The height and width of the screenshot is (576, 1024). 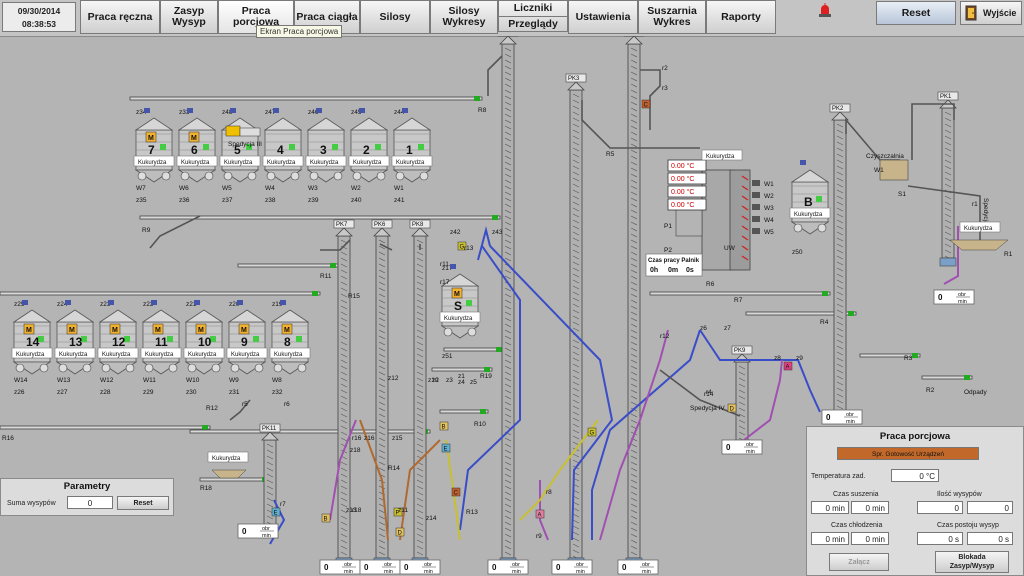 I want to click on dryer-fan-label: W1, so click(x=769, y=184).